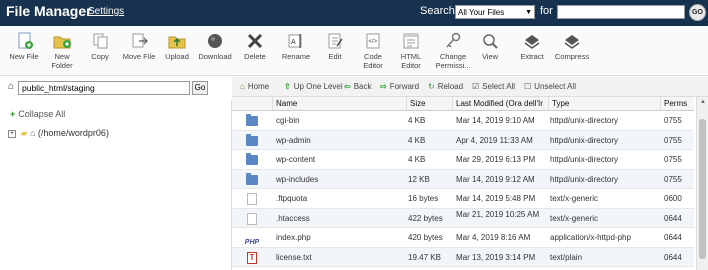 The image size is (708, 270). I want to click on search-go-button: GO, so click(697, 12).